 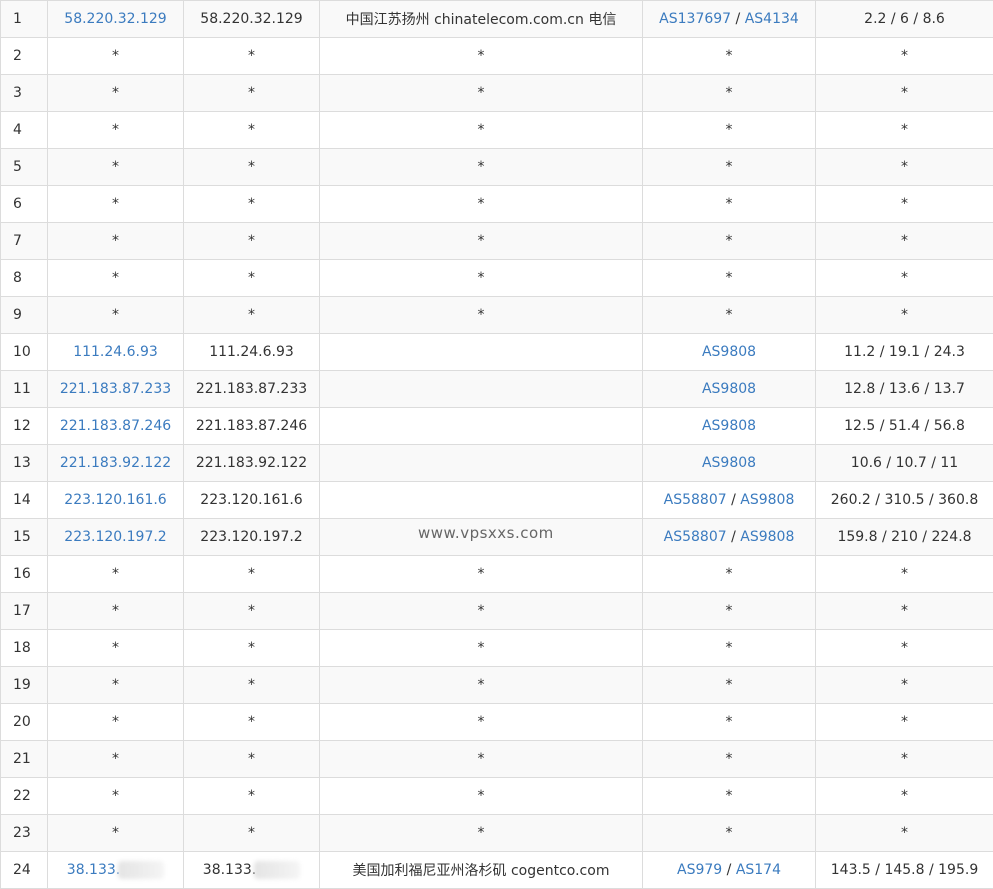 What do you see at coordinates (758, 870) in the screenshot?
I see `asn-link: AS174` at bounding box center [758, 870].